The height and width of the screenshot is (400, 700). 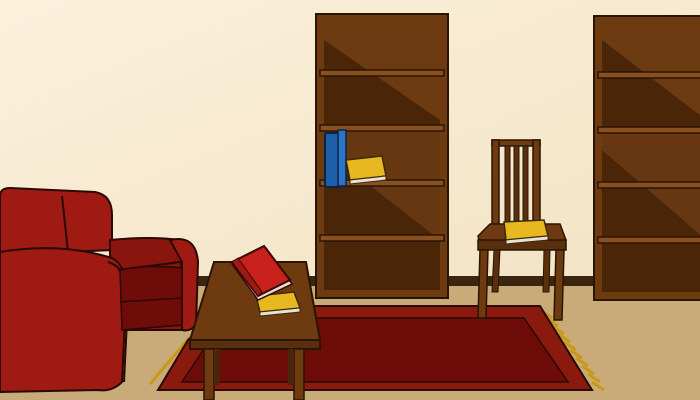 I want to click on yellow-notebook-on-shelf, so click(x=366, y=170).